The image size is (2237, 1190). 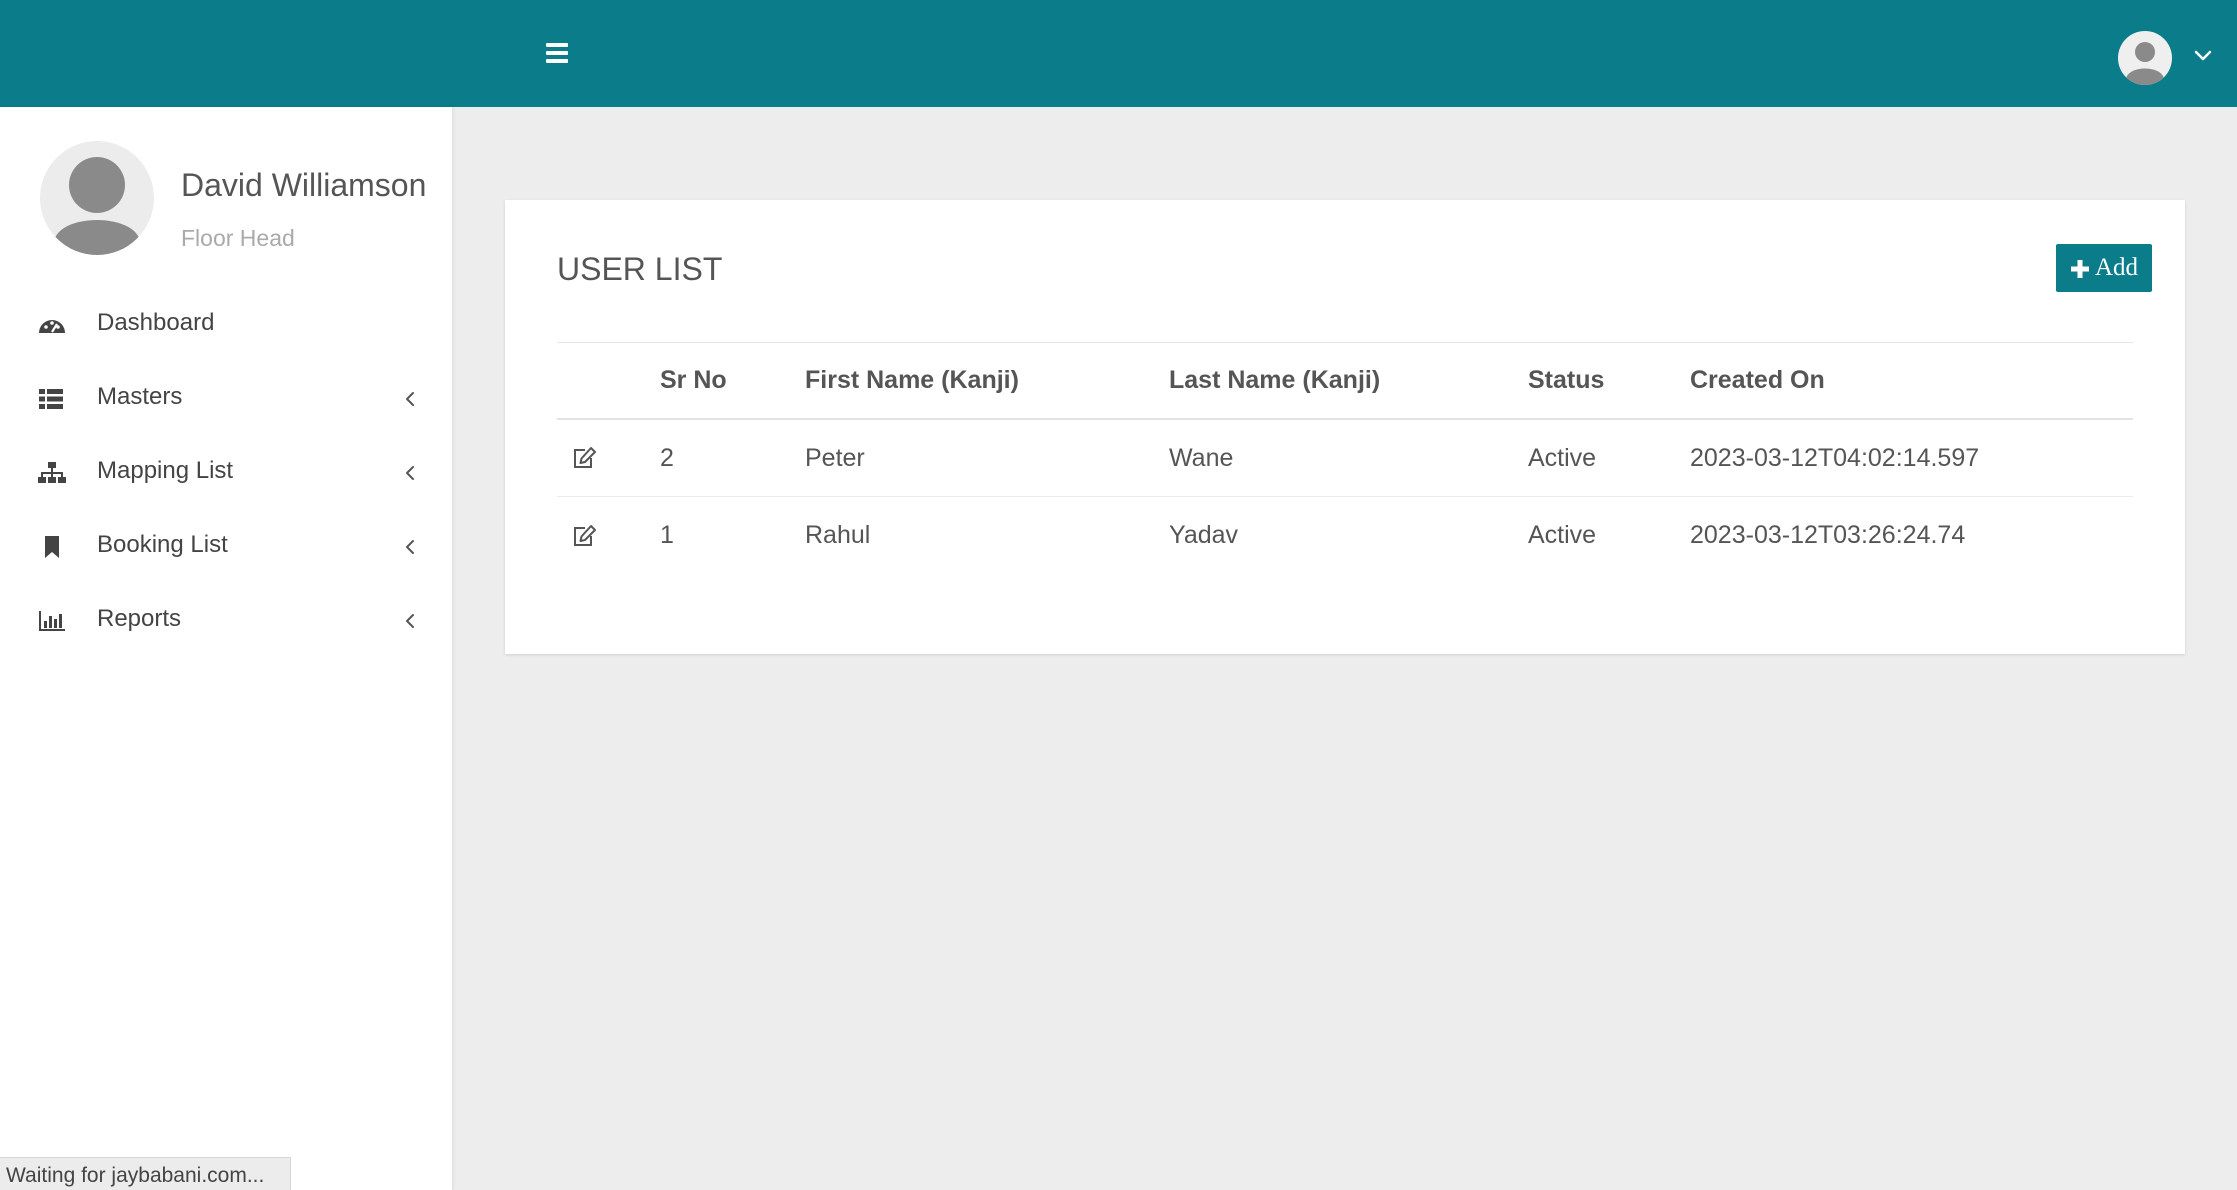 What do you see at coordinates (226, 620) in the screenshot?
I see `sidebar-item-reports: Reports` at bounding box center [226, 620].